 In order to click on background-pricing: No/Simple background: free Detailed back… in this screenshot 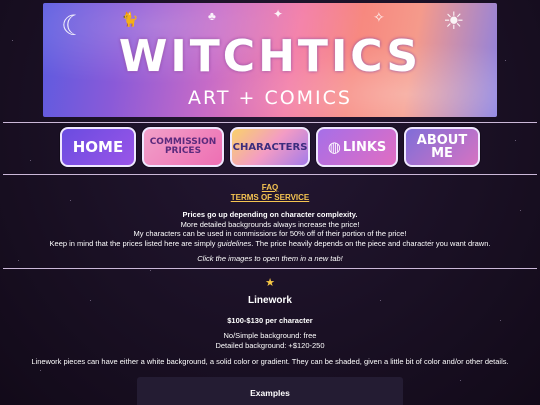, I will do `click(270, 340)`.